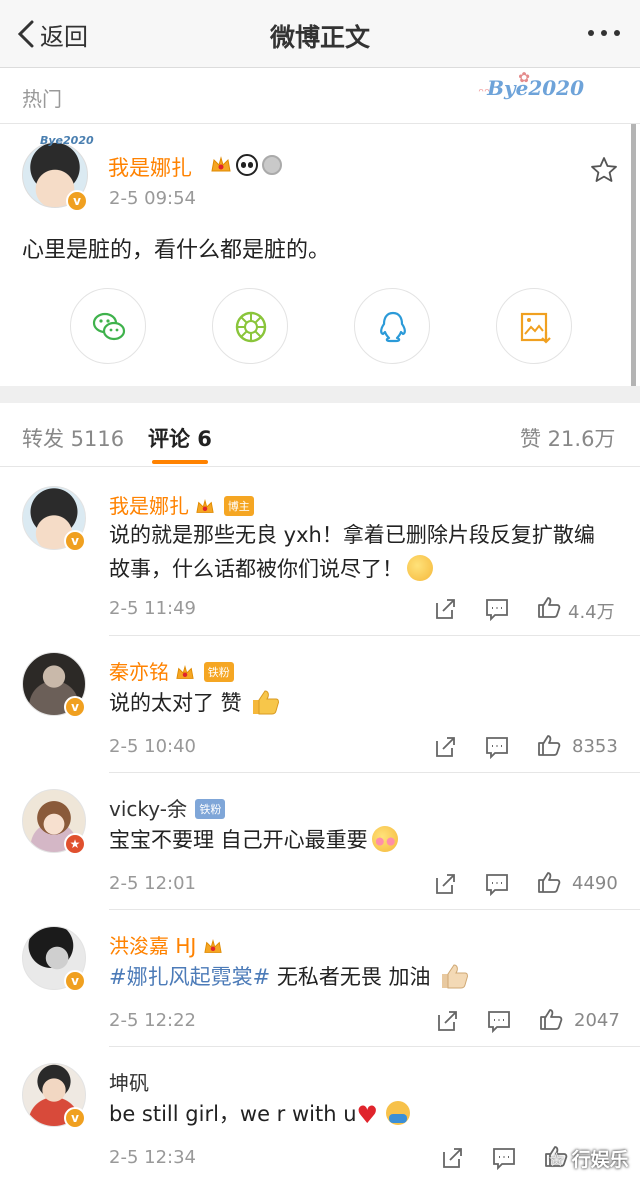  What do you see at coordinates (166, 944) in the screenshot?
I see `commenter-name: 洪浚嘉 HJ` at bounding box center [166, 944].